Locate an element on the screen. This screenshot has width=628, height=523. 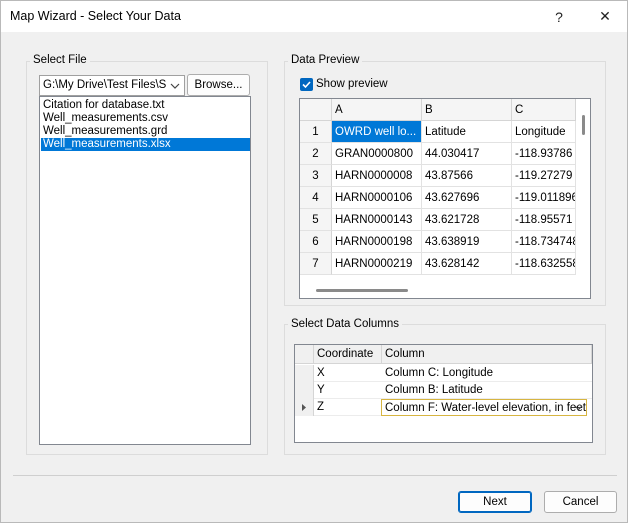
column-dropdown-cell: Column F: Water-level elevation, in feet is located at coordinates (484, 407).